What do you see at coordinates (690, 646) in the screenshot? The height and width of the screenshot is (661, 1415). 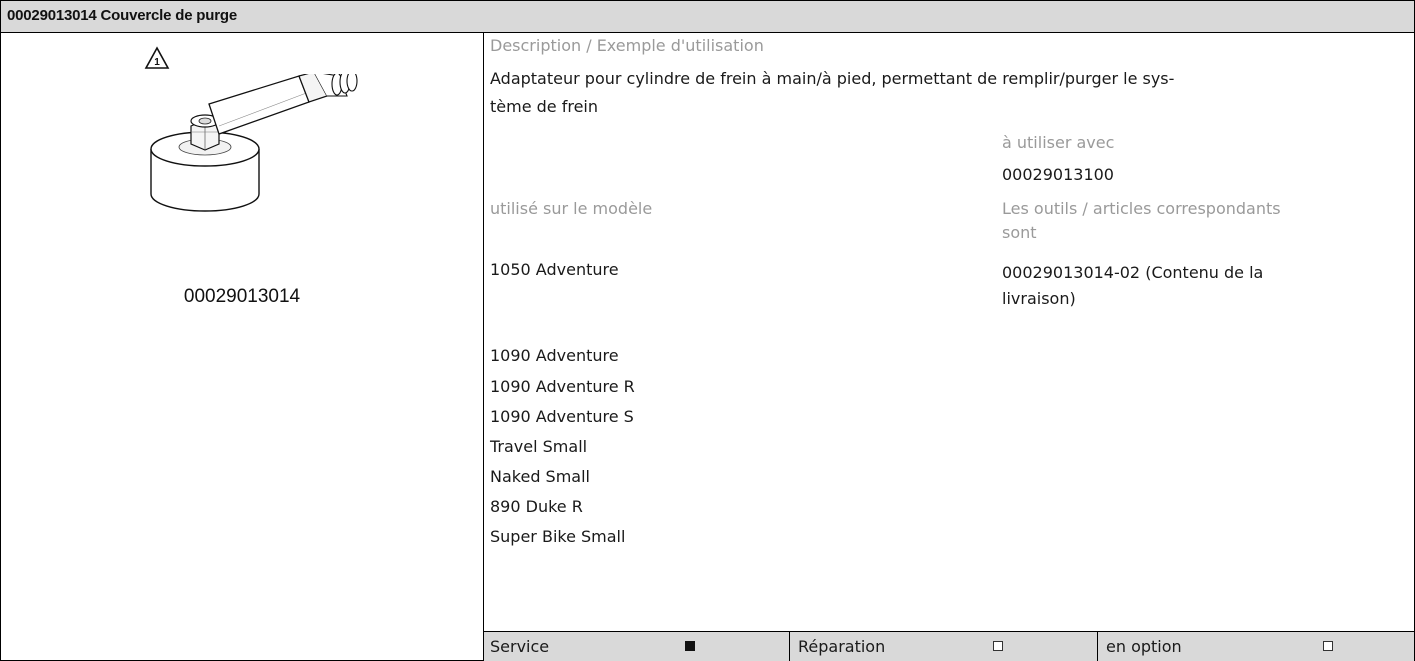 I see `service-checkbox` at bounding box center [690, 646].